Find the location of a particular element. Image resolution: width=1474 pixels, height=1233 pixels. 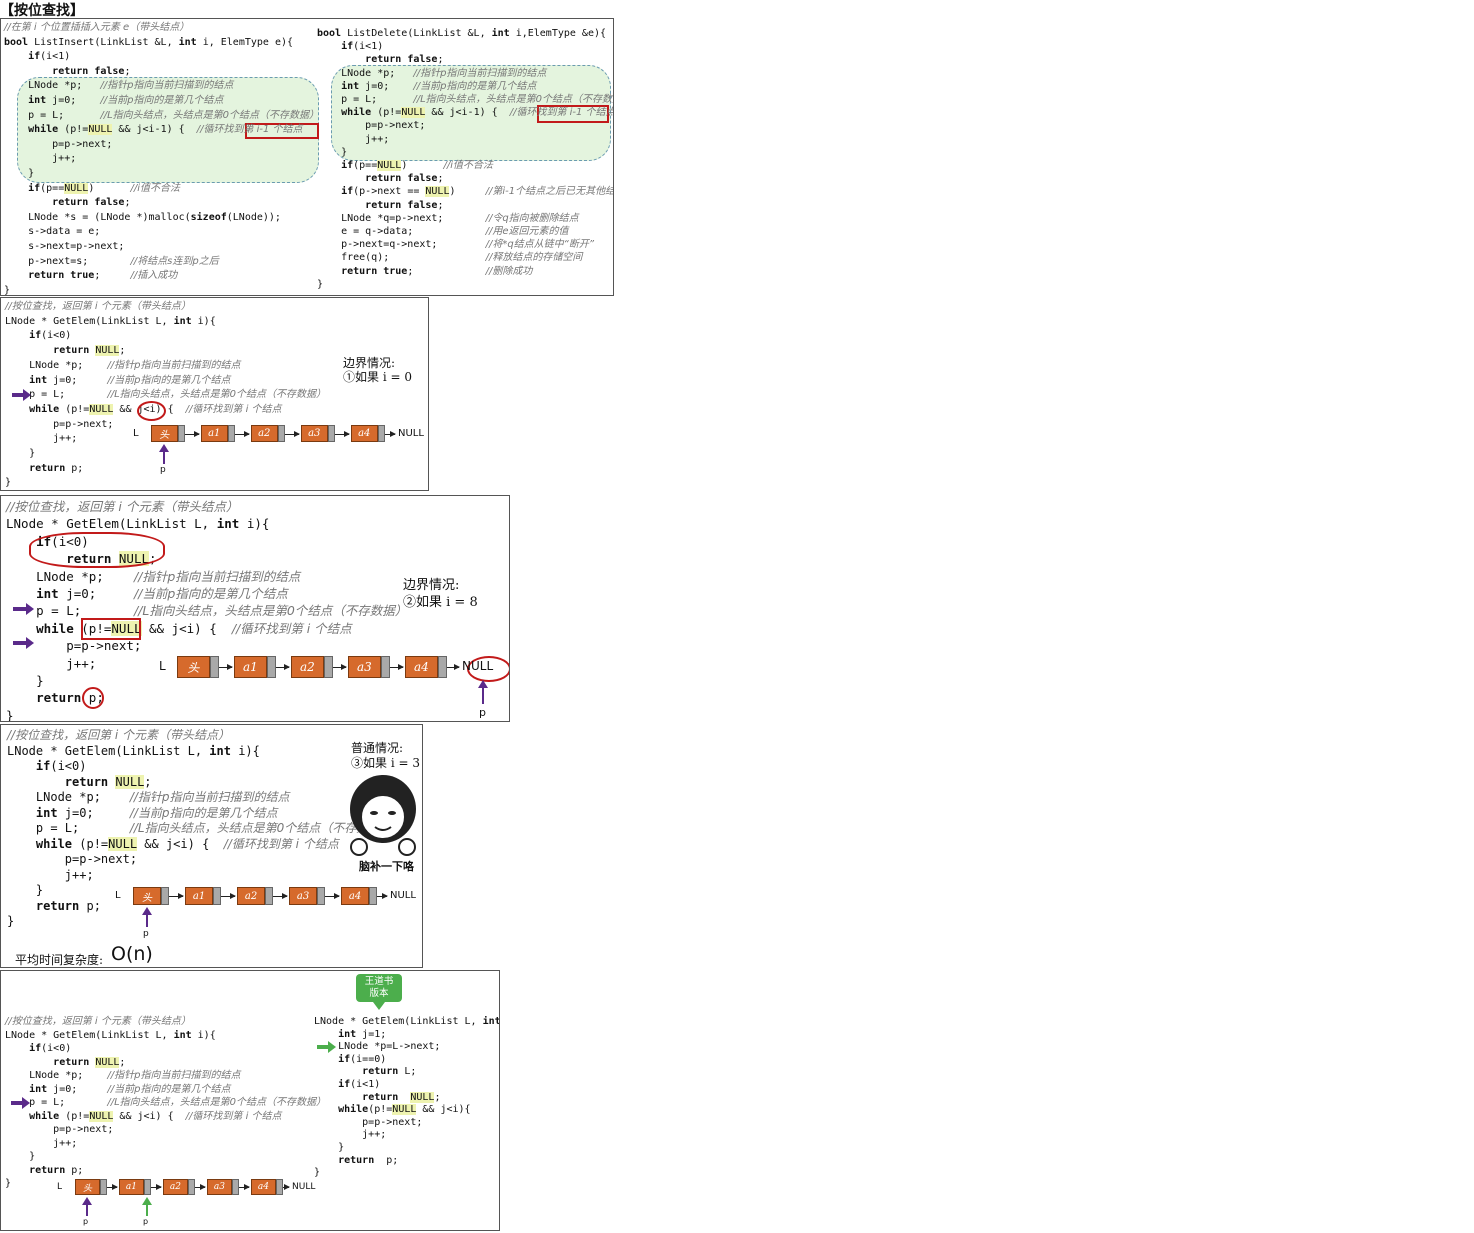

code-line: s->data = e; is located at coordinates (52, 232).